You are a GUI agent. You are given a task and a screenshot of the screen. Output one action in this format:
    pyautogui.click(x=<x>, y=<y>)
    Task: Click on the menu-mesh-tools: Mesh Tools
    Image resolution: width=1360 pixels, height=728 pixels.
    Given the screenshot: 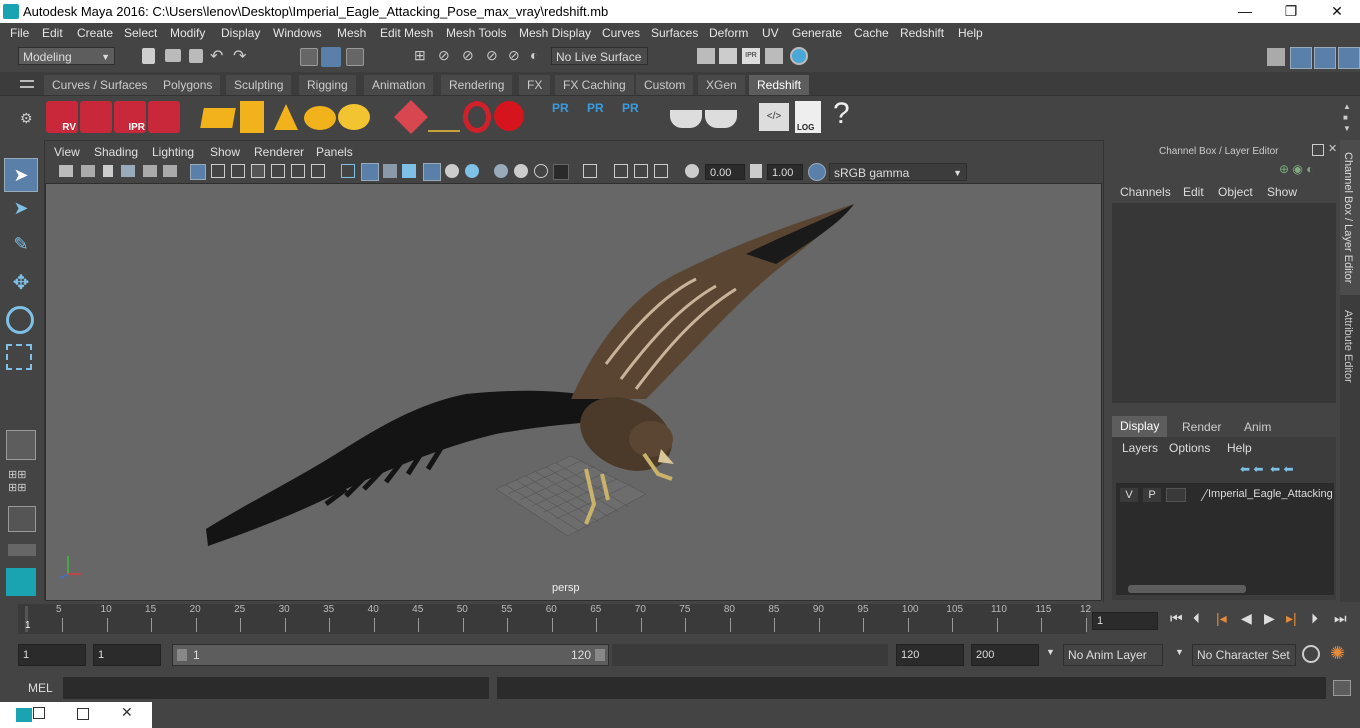 What is the action you would take?
    pyautogui.click(x=476, y=33)
    